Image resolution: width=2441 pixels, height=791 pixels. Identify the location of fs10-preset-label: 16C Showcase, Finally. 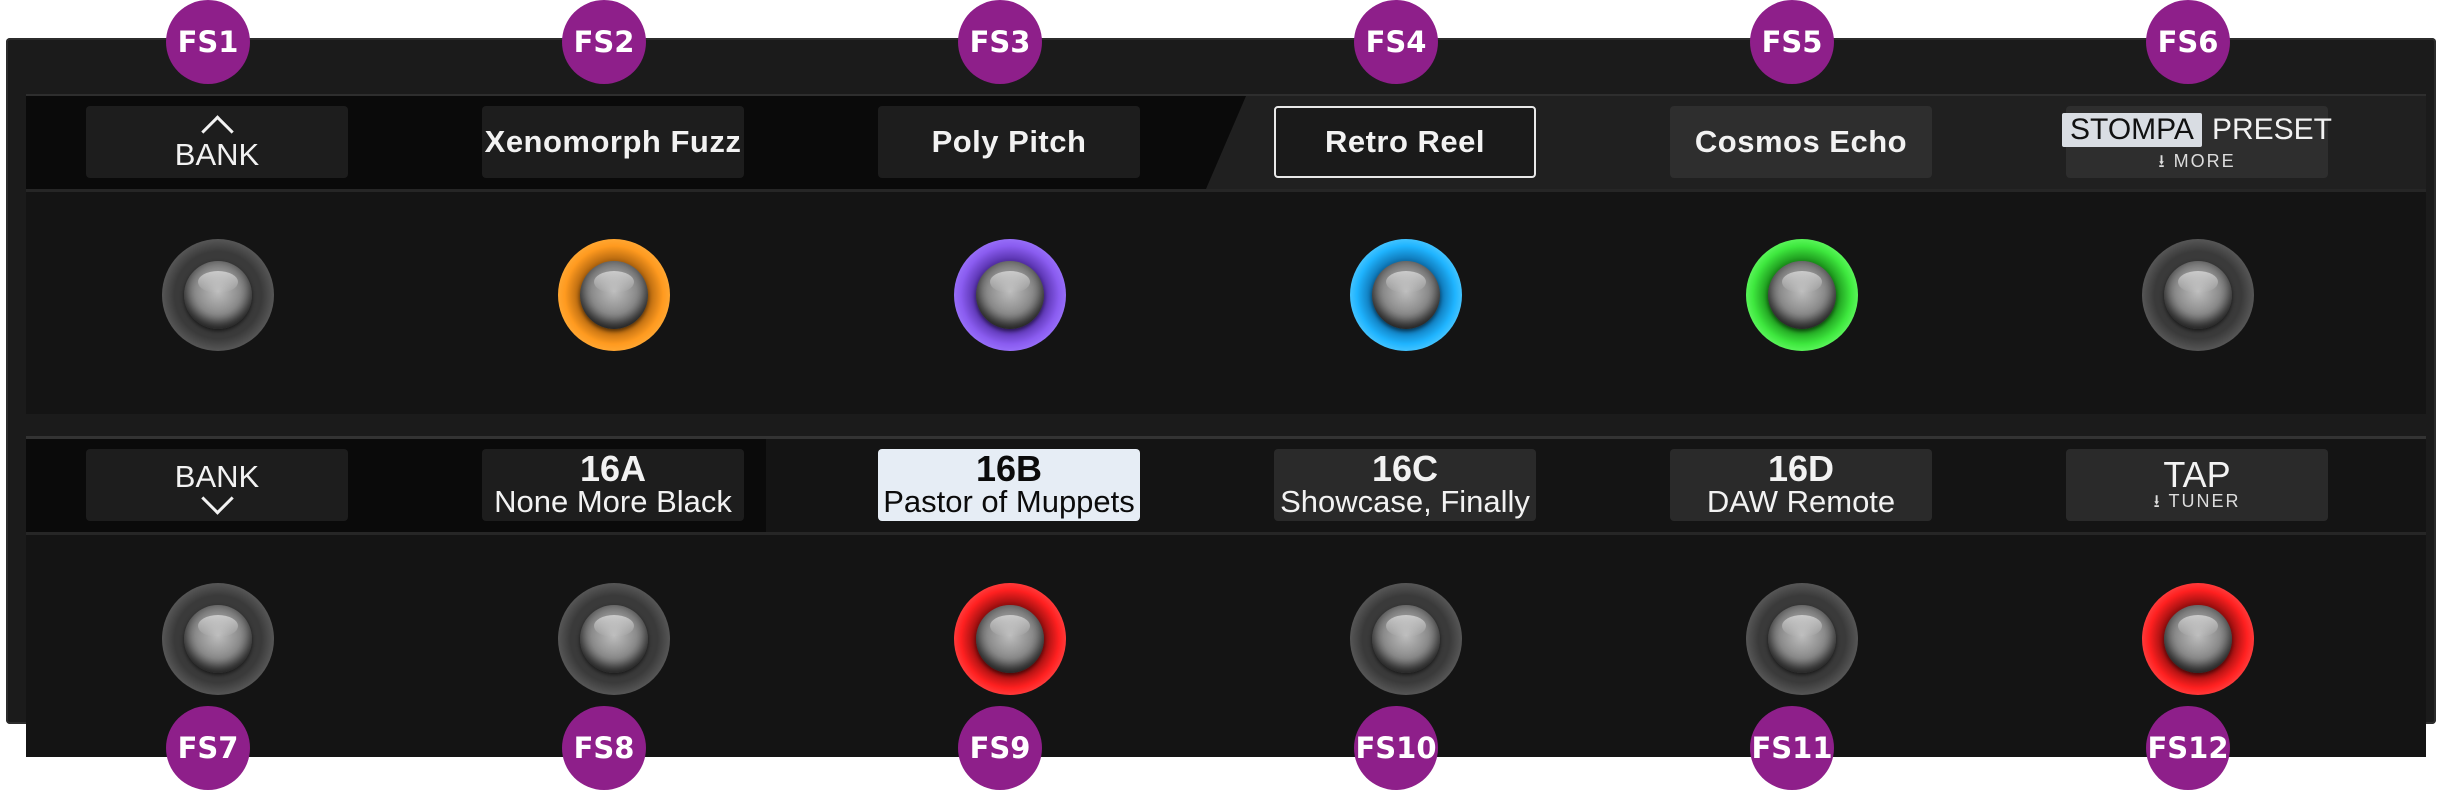
(1405, 485).